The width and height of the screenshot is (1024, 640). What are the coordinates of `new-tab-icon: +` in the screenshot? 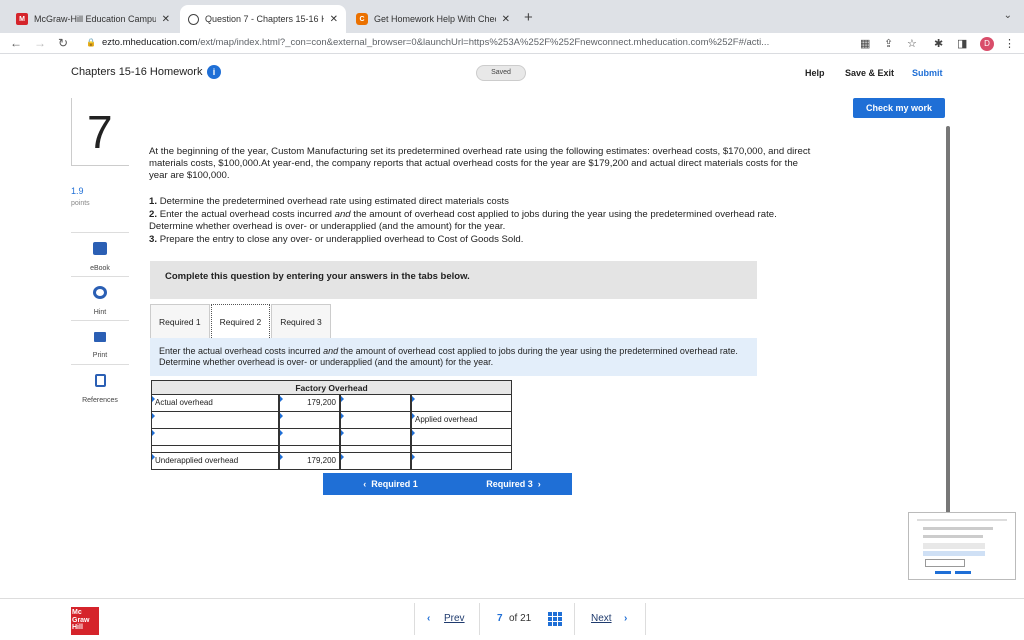 It's located at (528, 17).